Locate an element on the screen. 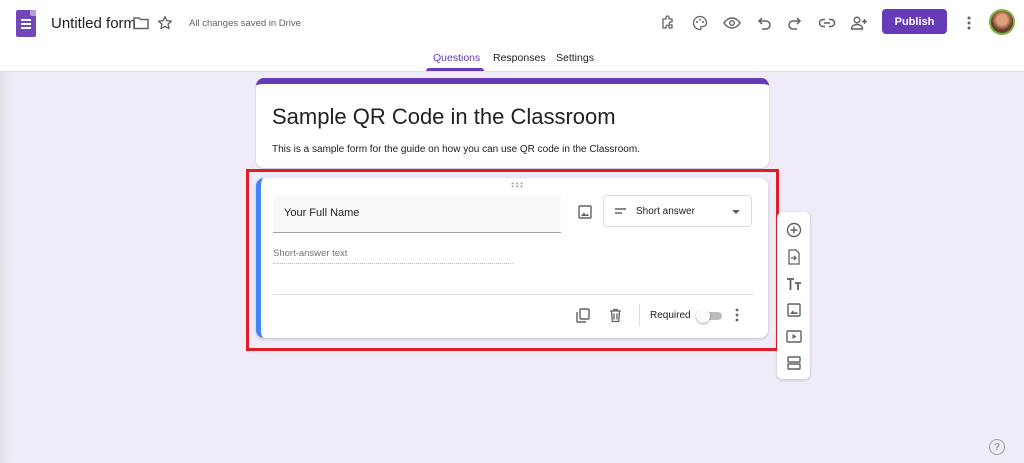 This screenshot has height=463, width=1024. help-icon: ? is located at coordinates (997, 447).